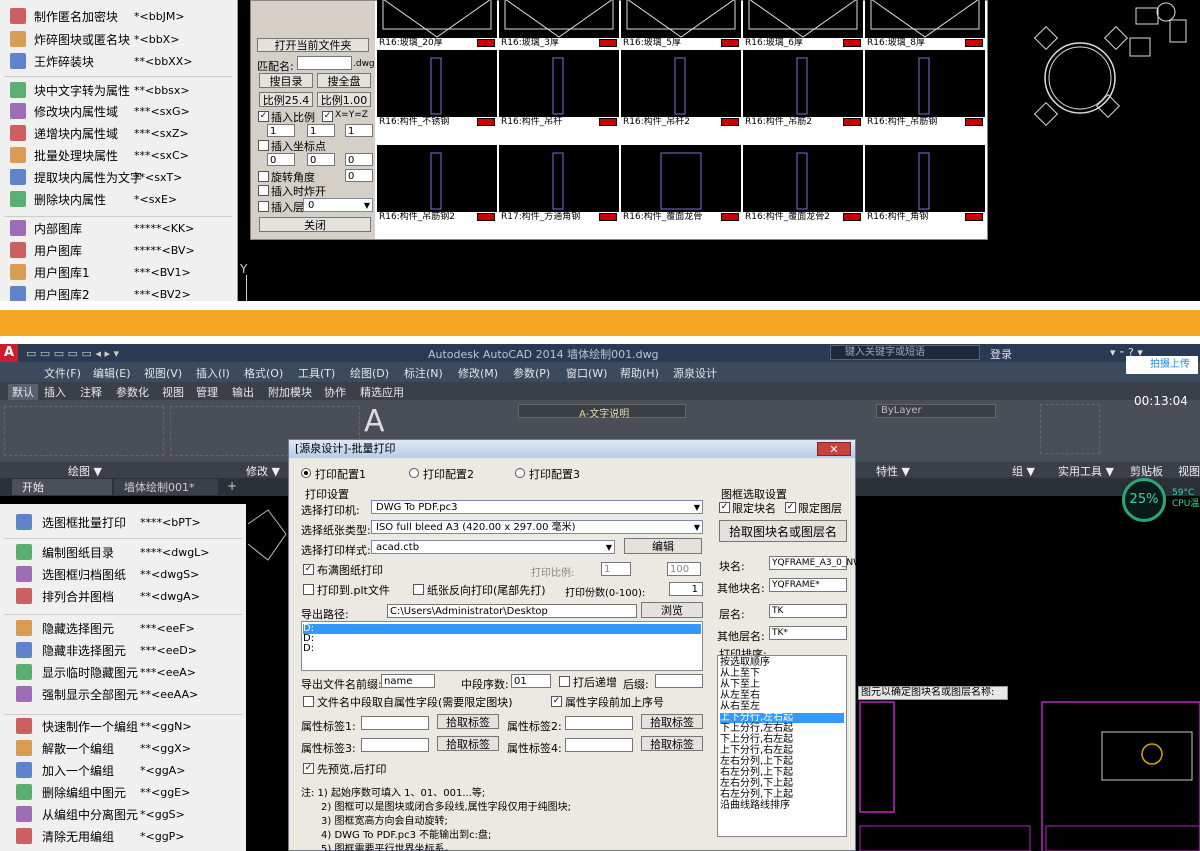 The height and width of the screenshot is (851, 1200). Describe the element at coordinates (306, 473) in the screenshot. I see `config1-radio` at that location.